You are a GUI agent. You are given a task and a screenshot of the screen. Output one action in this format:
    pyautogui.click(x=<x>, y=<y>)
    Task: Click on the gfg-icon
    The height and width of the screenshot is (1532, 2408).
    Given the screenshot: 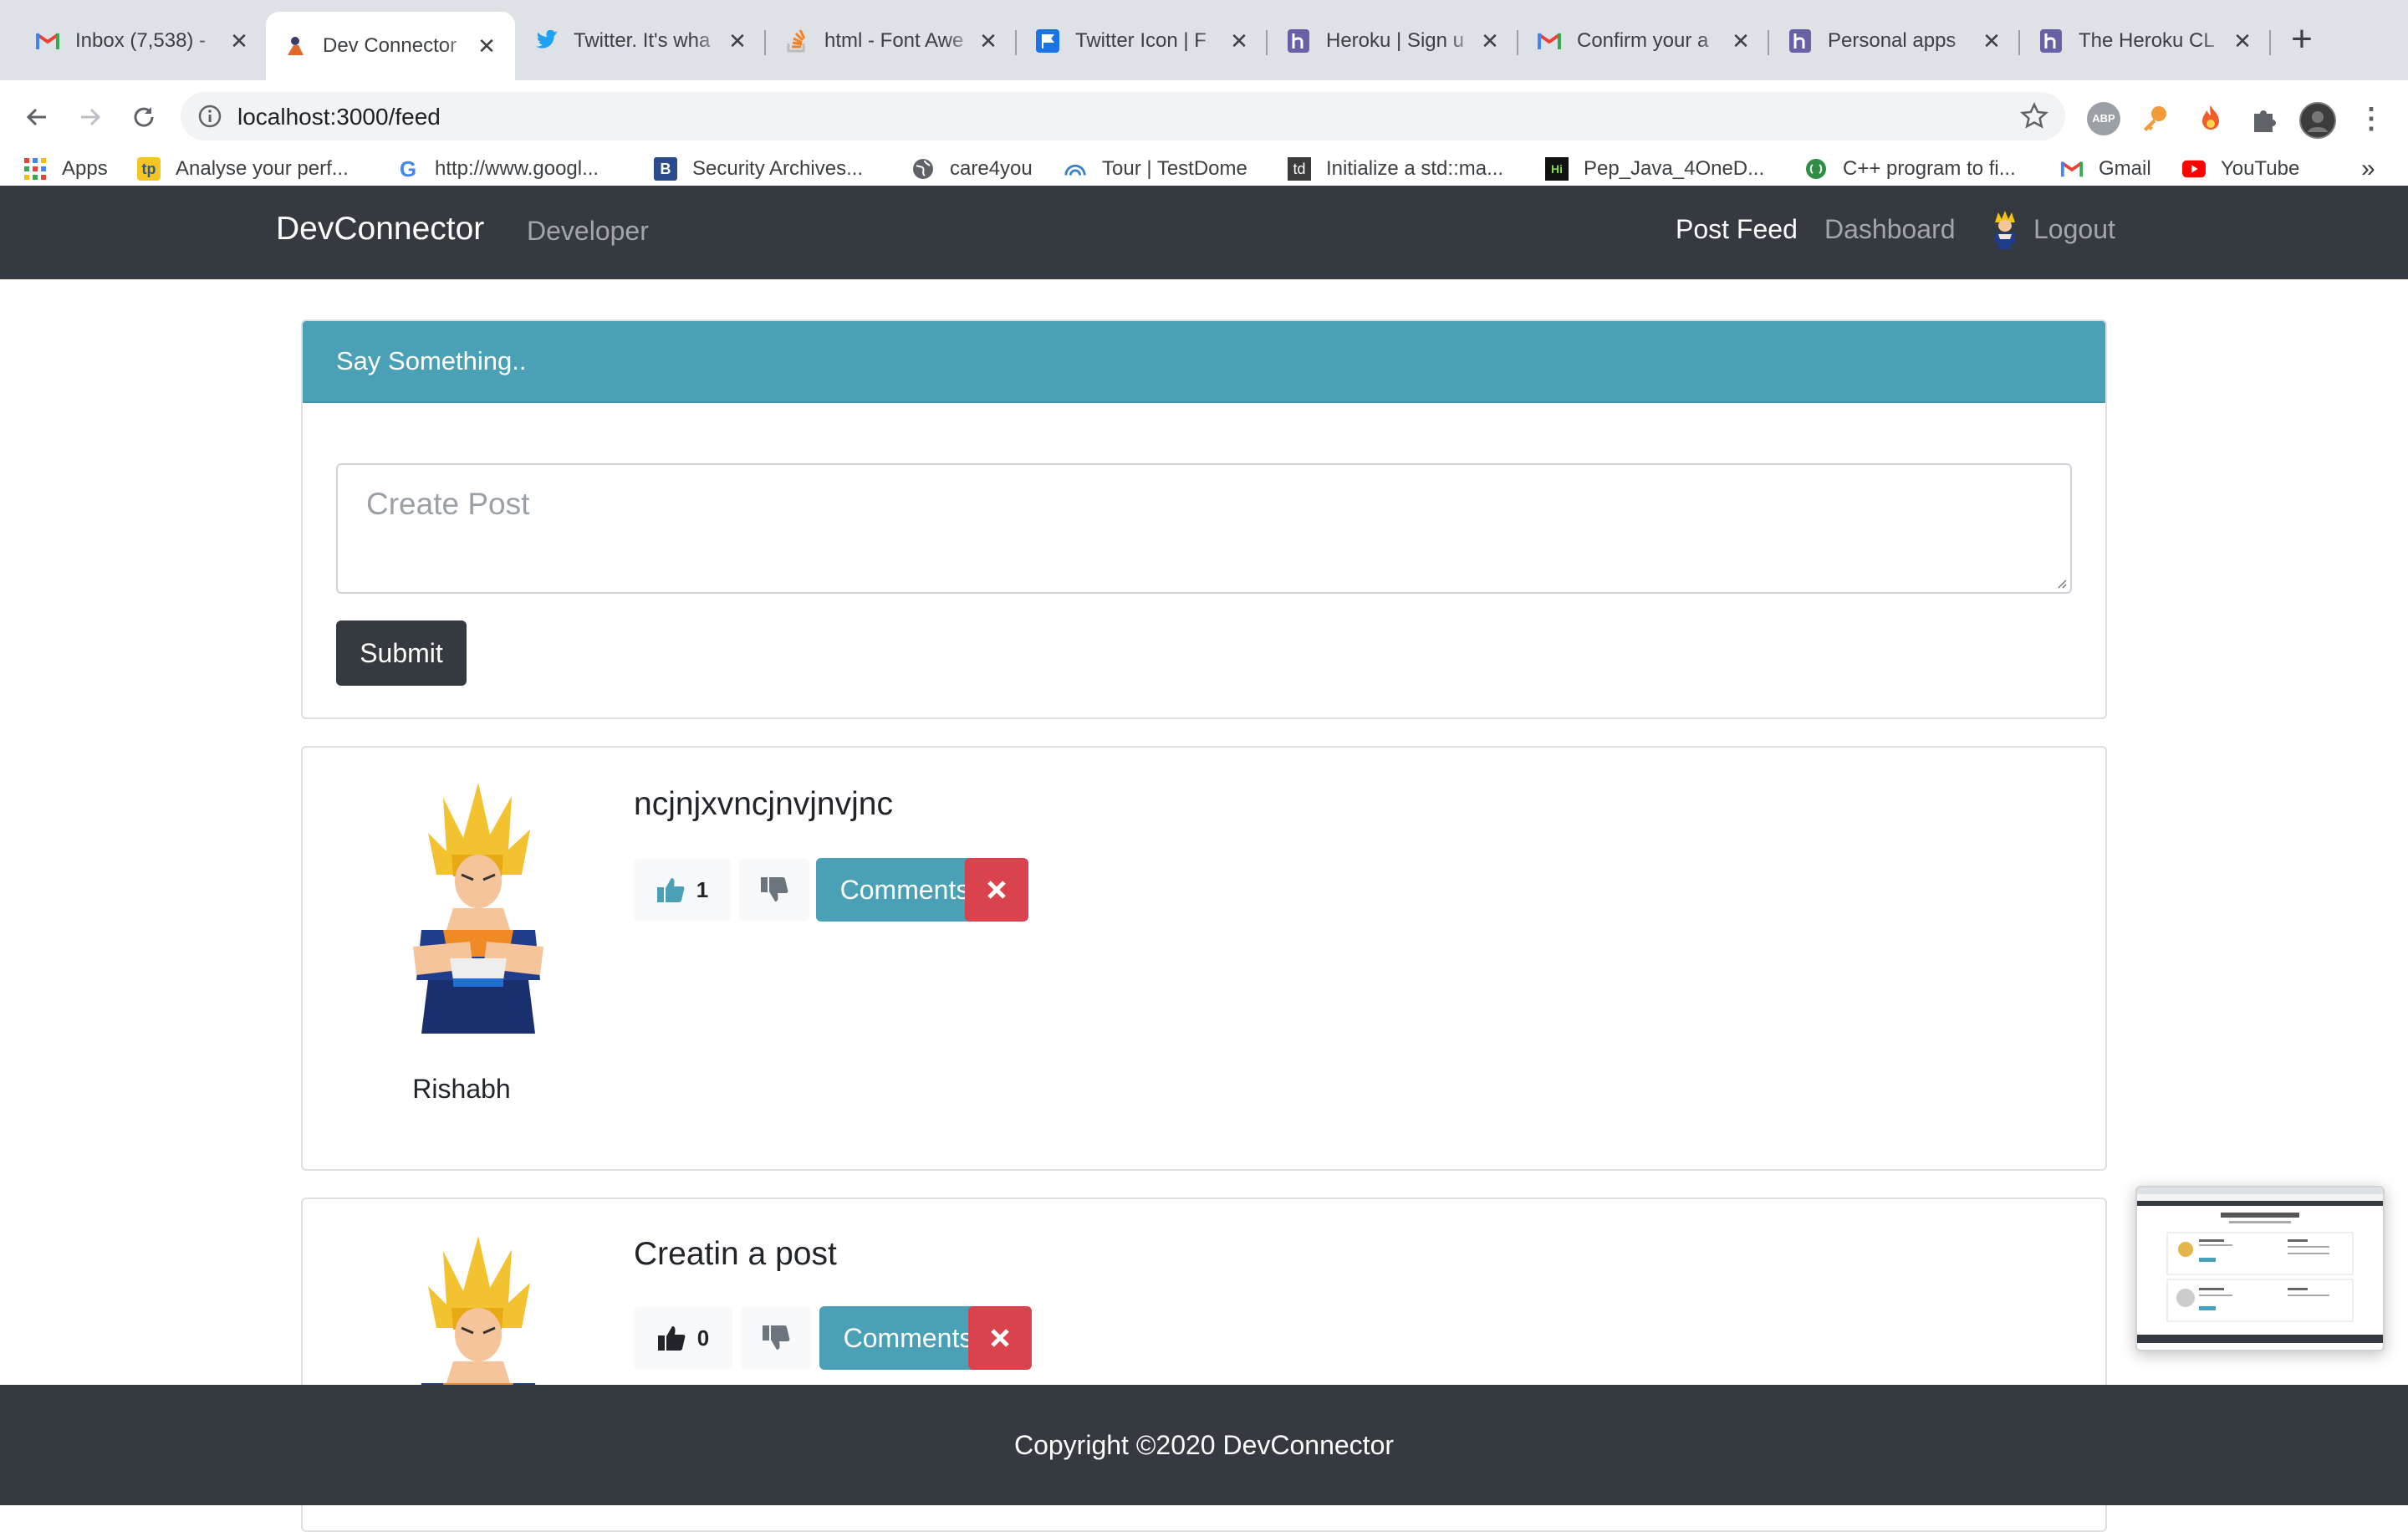 What is the action you would take?
    pyautogui.click(x=1816, y=169)
    